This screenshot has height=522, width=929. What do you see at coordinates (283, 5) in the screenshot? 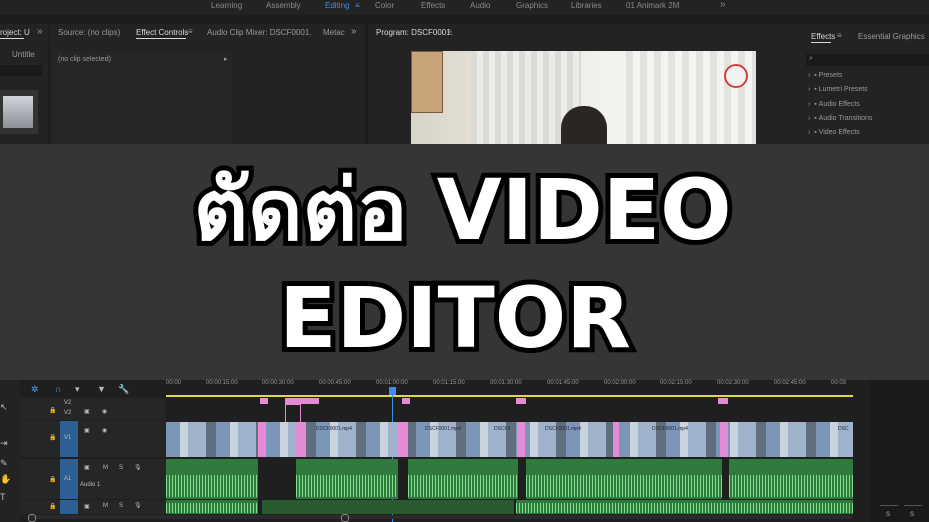
I see `workspace-assembly: Assembly` at bounding box center [283, 5].